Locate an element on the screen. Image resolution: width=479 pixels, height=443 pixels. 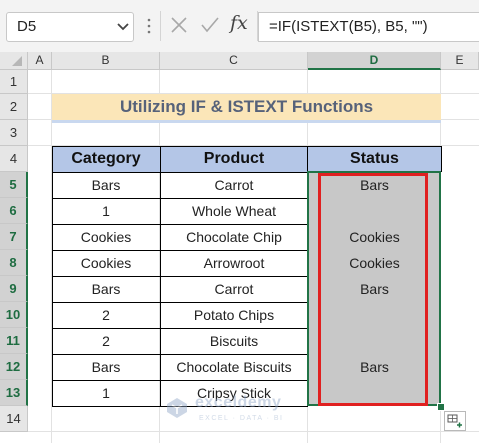
cell-product: Chocolate Chip is located at coordinates (234, 237).